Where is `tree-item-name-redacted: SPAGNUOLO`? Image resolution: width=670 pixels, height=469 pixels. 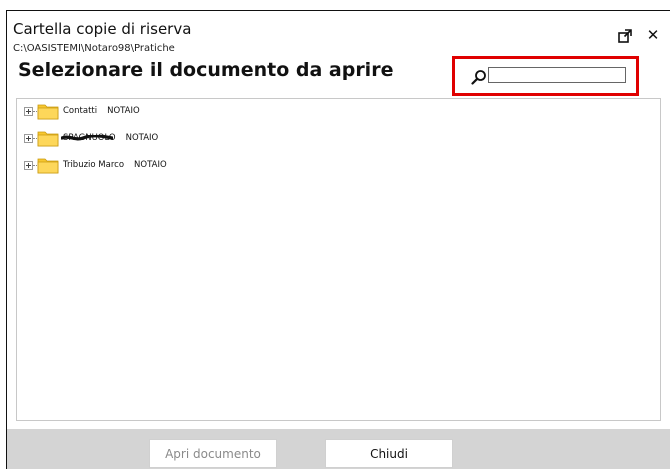 tree-item-name-redacted: SPAGNUOLO is located at coordinates (88, 138).